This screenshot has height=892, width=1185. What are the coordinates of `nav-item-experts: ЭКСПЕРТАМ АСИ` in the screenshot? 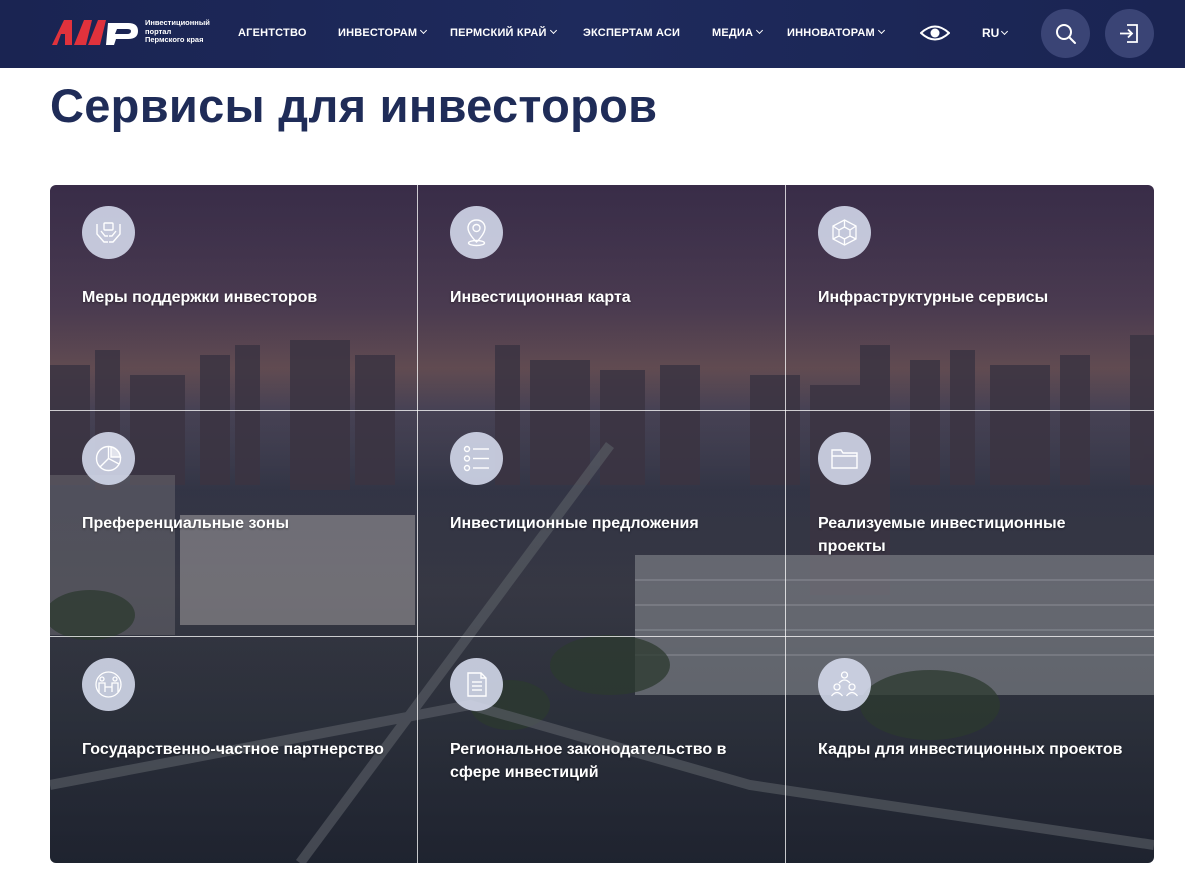 It's located at (631, 34).